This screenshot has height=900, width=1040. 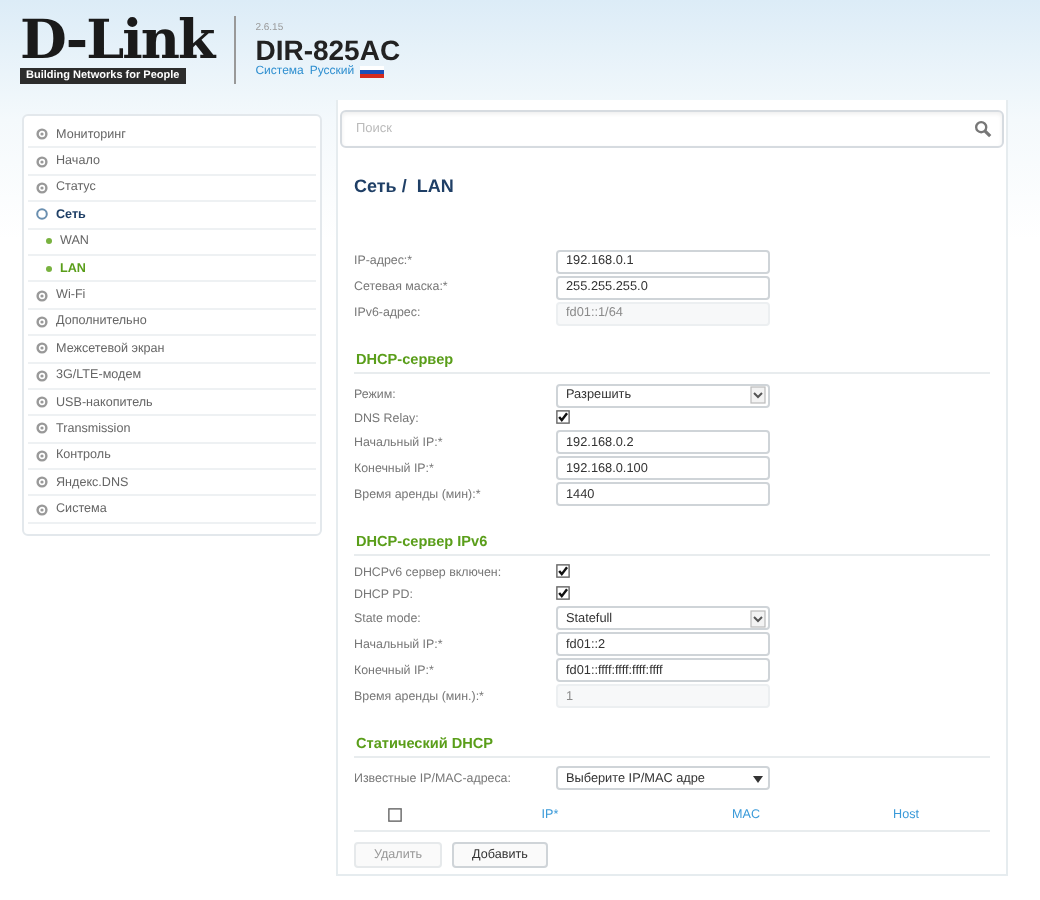 What do you see at coordinates (394, 815) in the screenshot?
I see `select-all-checkbox` at bounding box center [394, 815].